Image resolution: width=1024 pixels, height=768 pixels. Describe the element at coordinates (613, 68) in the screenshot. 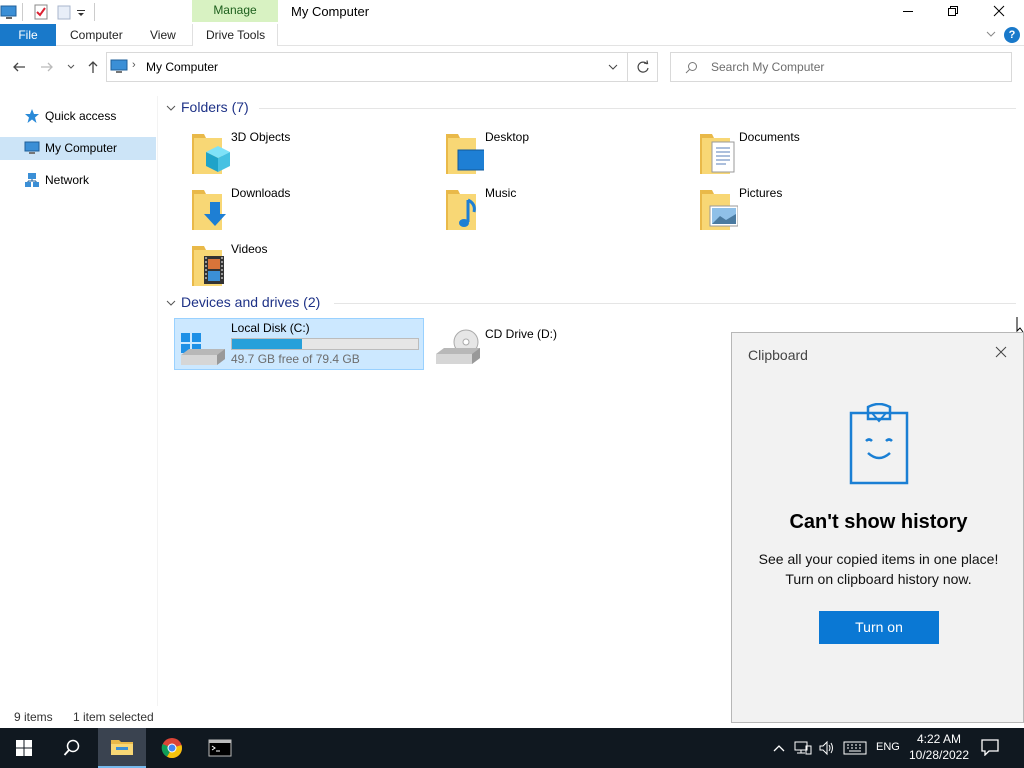

I see `address-dropdown-icon` at that location.